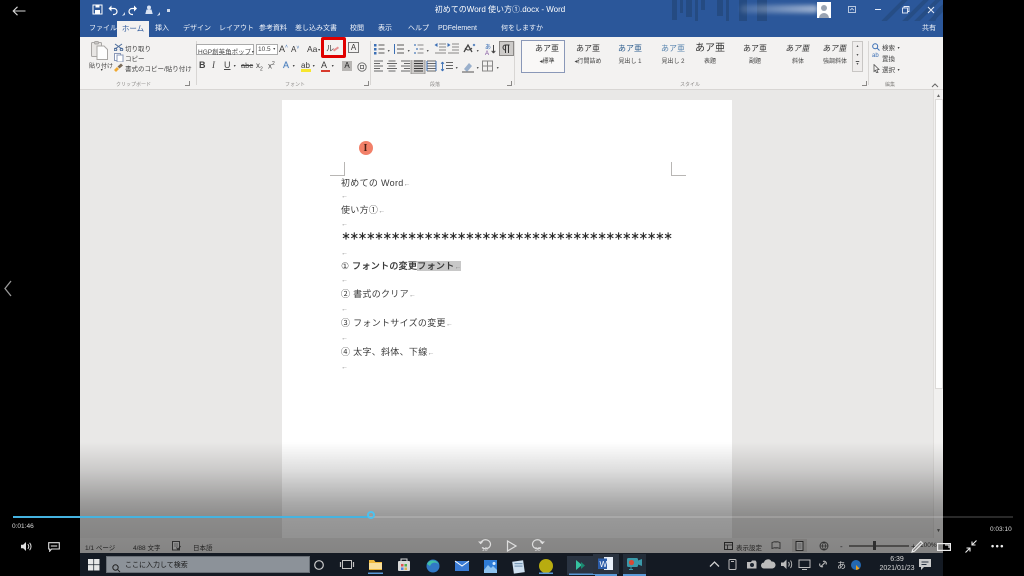 This screenshot has width=1024, height=576. What do you see at coordinates (487, 54) in the screenshot?
I see `svg-text: A` at bounding box center [487, 54].